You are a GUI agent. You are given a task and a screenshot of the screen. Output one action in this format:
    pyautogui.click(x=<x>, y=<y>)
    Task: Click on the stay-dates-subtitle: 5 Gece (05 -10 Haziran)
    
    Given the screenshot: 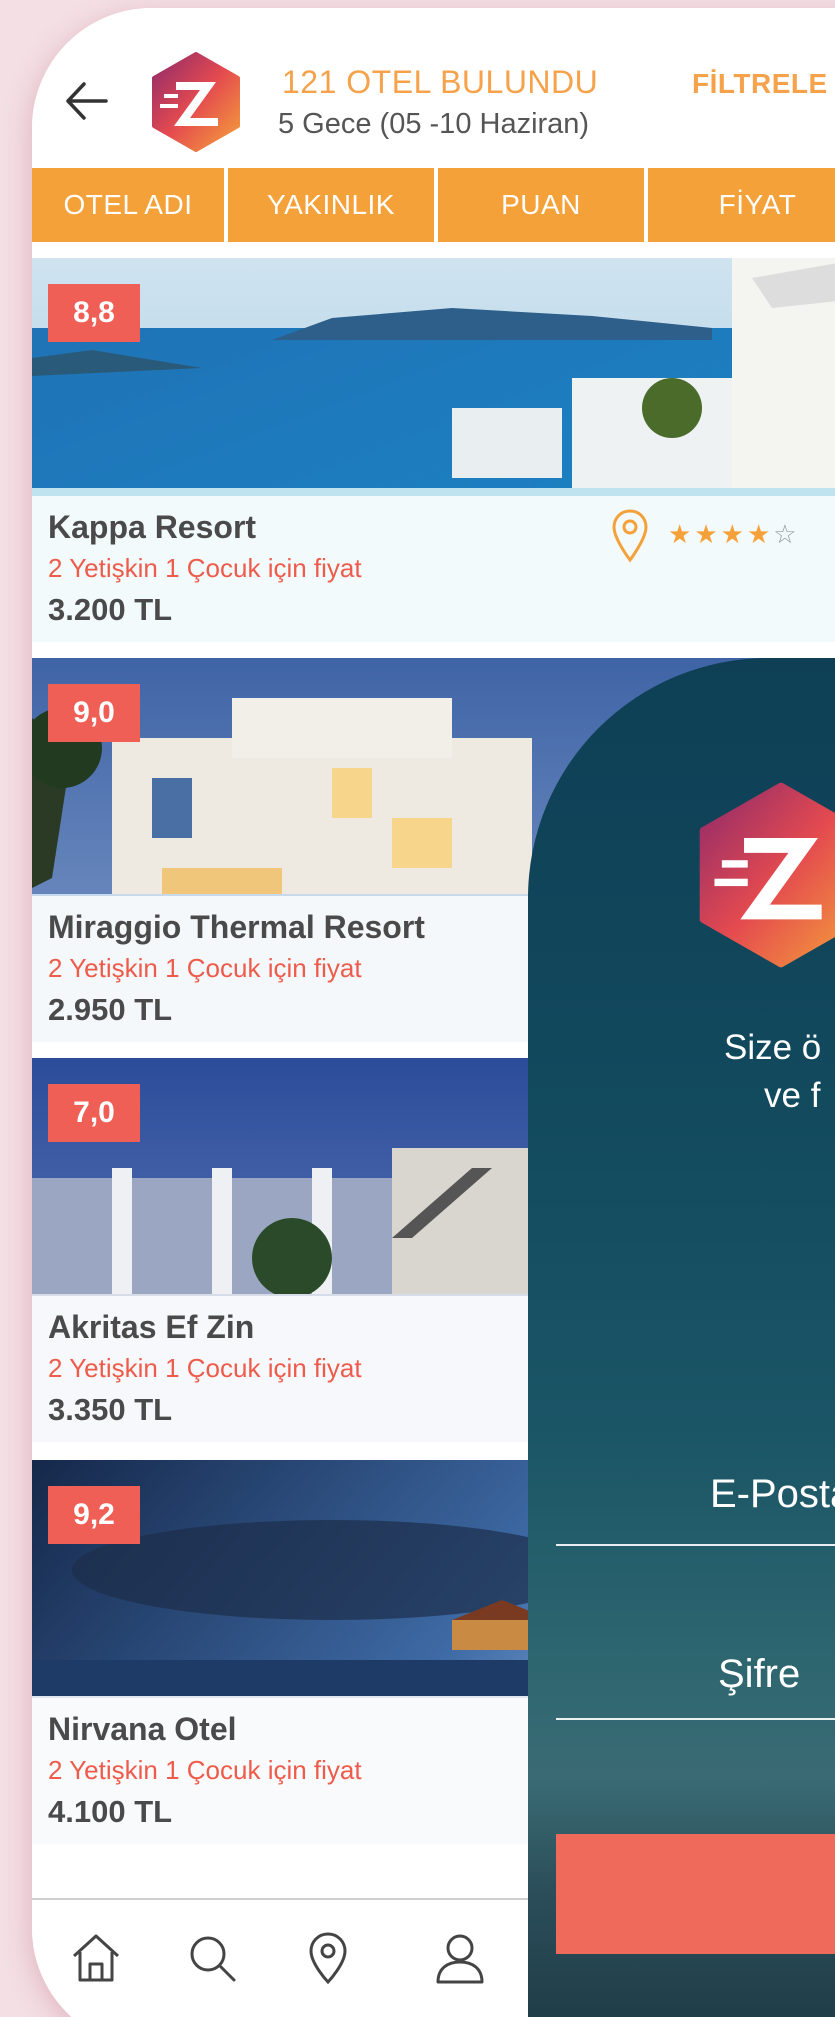 What is the action you would take?
    pyautogui.click(x=434, y=124)
    